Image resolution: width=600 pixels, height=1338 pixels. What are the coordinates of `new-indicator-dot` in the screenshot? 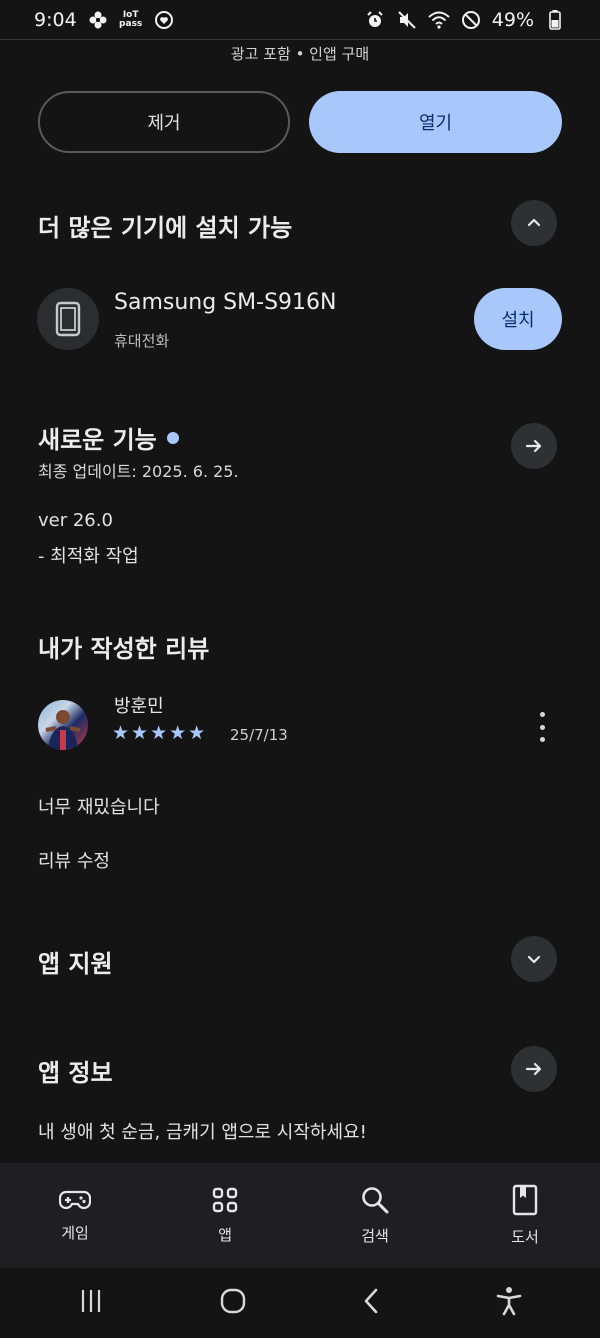 It's located at (172, 438).